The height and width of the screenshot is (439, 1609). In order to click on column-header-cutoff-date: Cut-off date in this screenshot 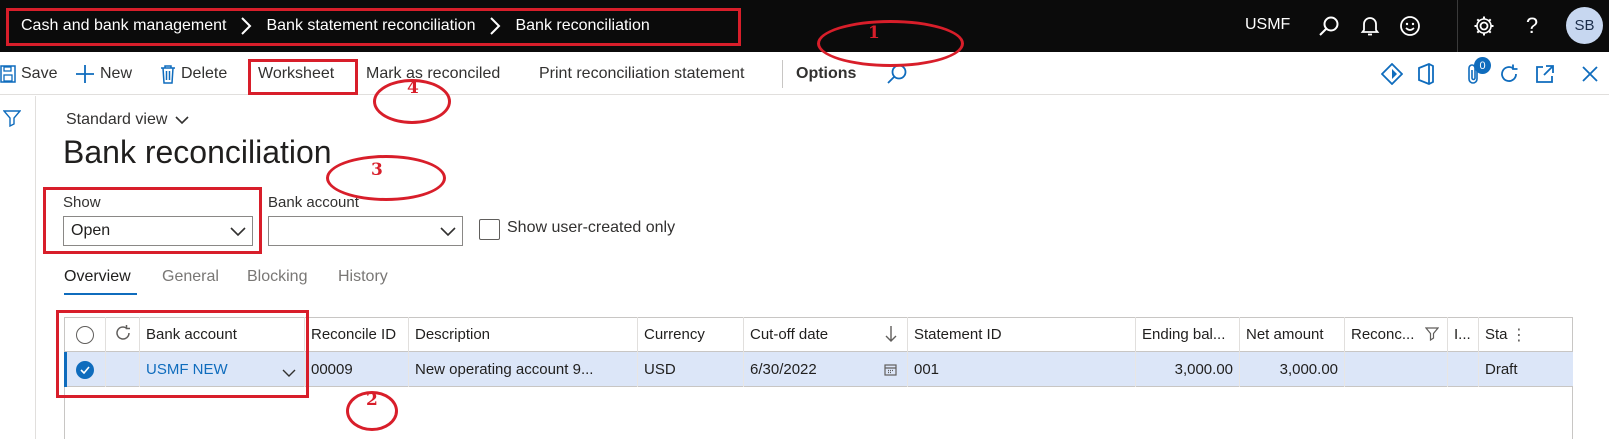, I will do `click(826, 334)`.